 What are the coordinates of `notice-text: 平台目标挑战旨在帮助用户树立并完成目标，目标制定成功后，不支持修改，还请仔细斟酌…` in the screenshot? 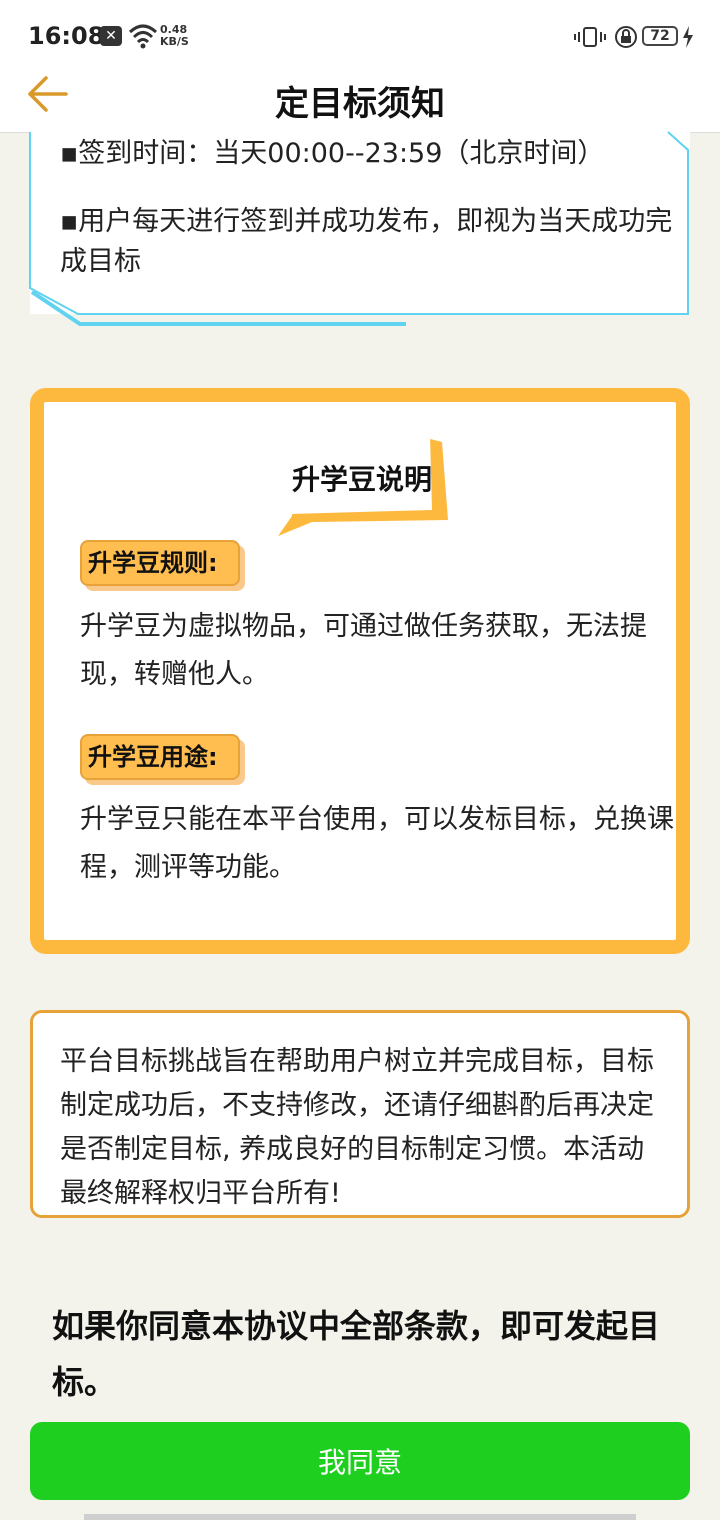 It's located at (357, 1127).